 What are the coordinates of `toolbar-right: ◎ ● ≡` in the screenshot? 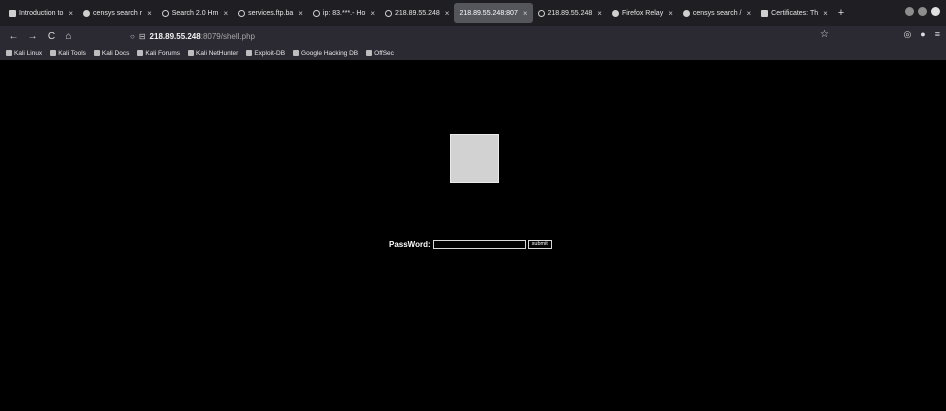 It's located at (921, 34).